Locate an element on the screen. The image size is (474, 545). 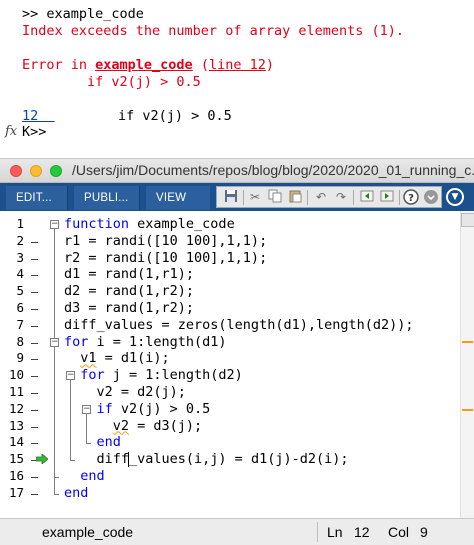
line-number: 17 is located at coordinates (12, 492).